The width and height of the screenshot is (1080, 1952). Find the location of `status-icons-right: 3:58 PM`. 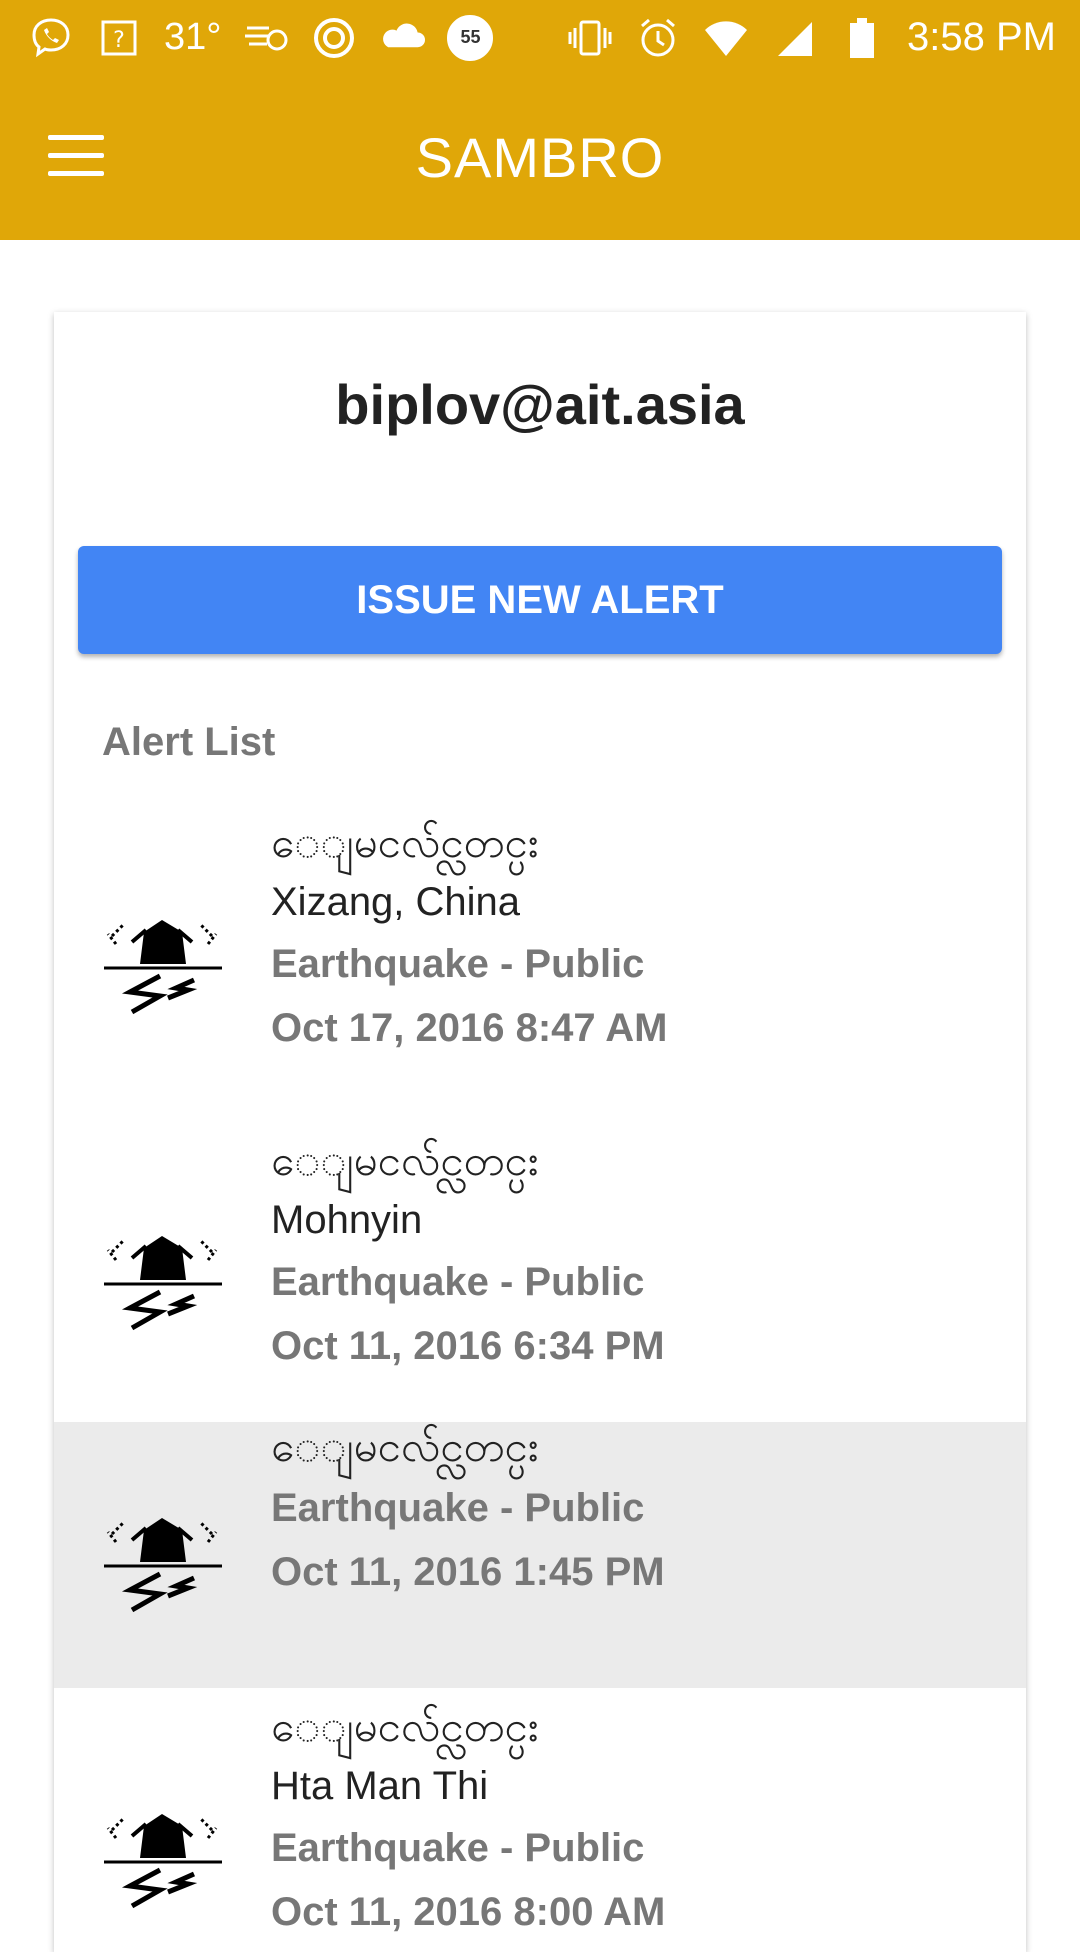

status-icons-right: 3:58 PM is located at coordinates (823, 38).